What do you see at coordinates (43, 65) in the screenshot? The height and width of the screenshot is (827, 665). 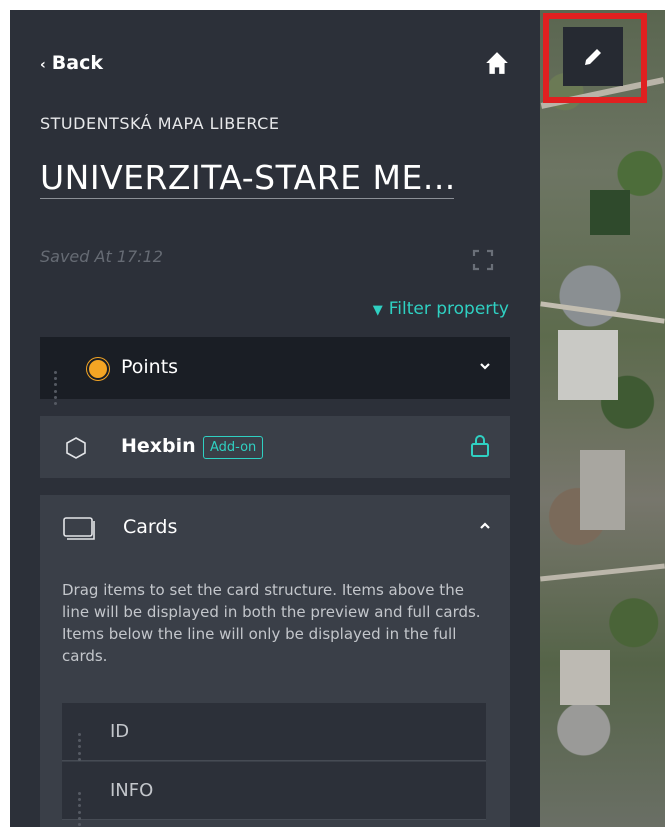 I see `chevron-left-icon: ‹` at bounding box center [43, 65].